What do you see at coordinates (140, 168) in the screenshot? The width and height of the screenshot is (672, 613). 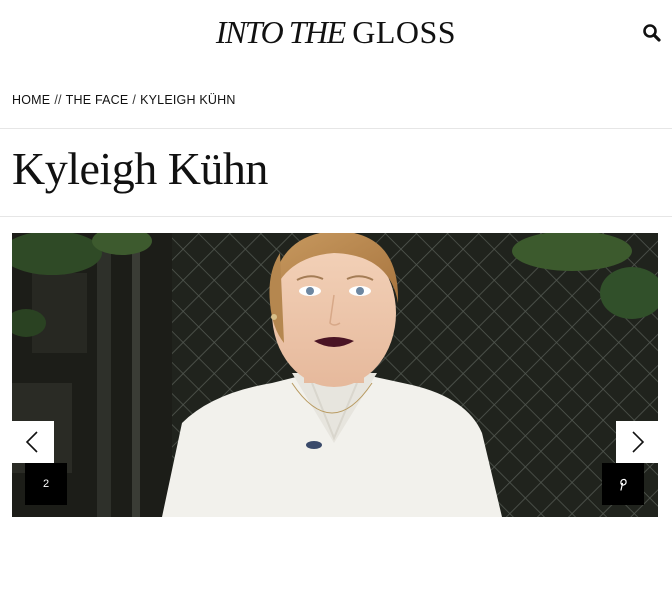 I see `page-title: Kyleigh Kühn` at bounding box center [140, 168].